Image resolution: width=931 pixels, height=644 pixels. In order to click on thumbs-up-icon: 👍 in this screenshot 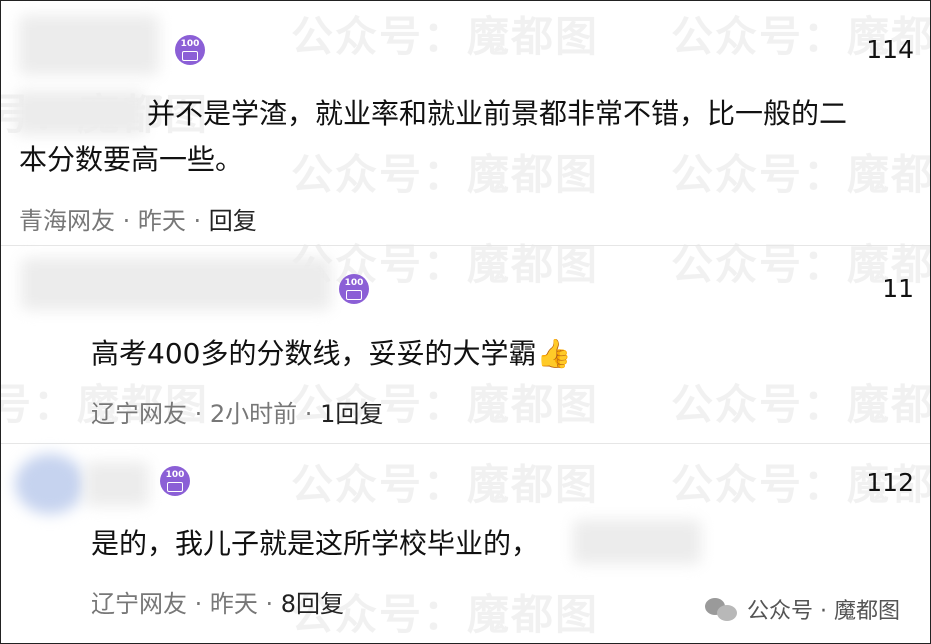, I will do `click(554, 353)`.